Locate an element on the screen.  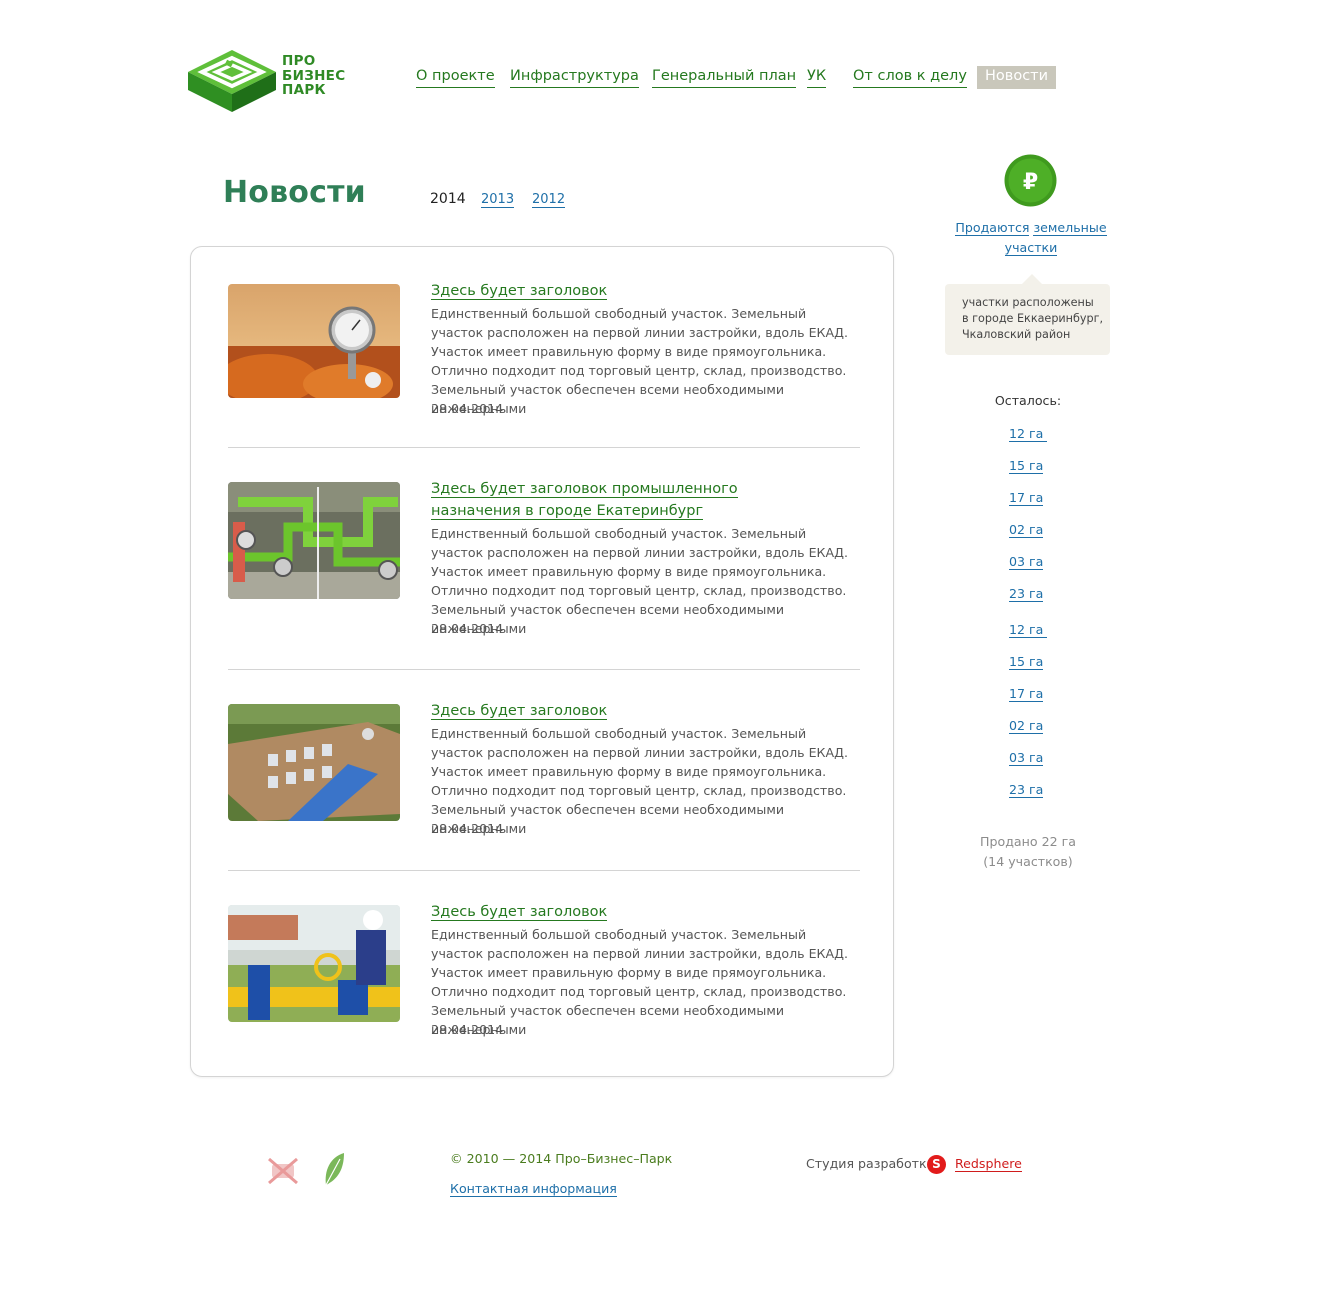
sale-link-word1: Продаются is located at coordinates (992, 228).